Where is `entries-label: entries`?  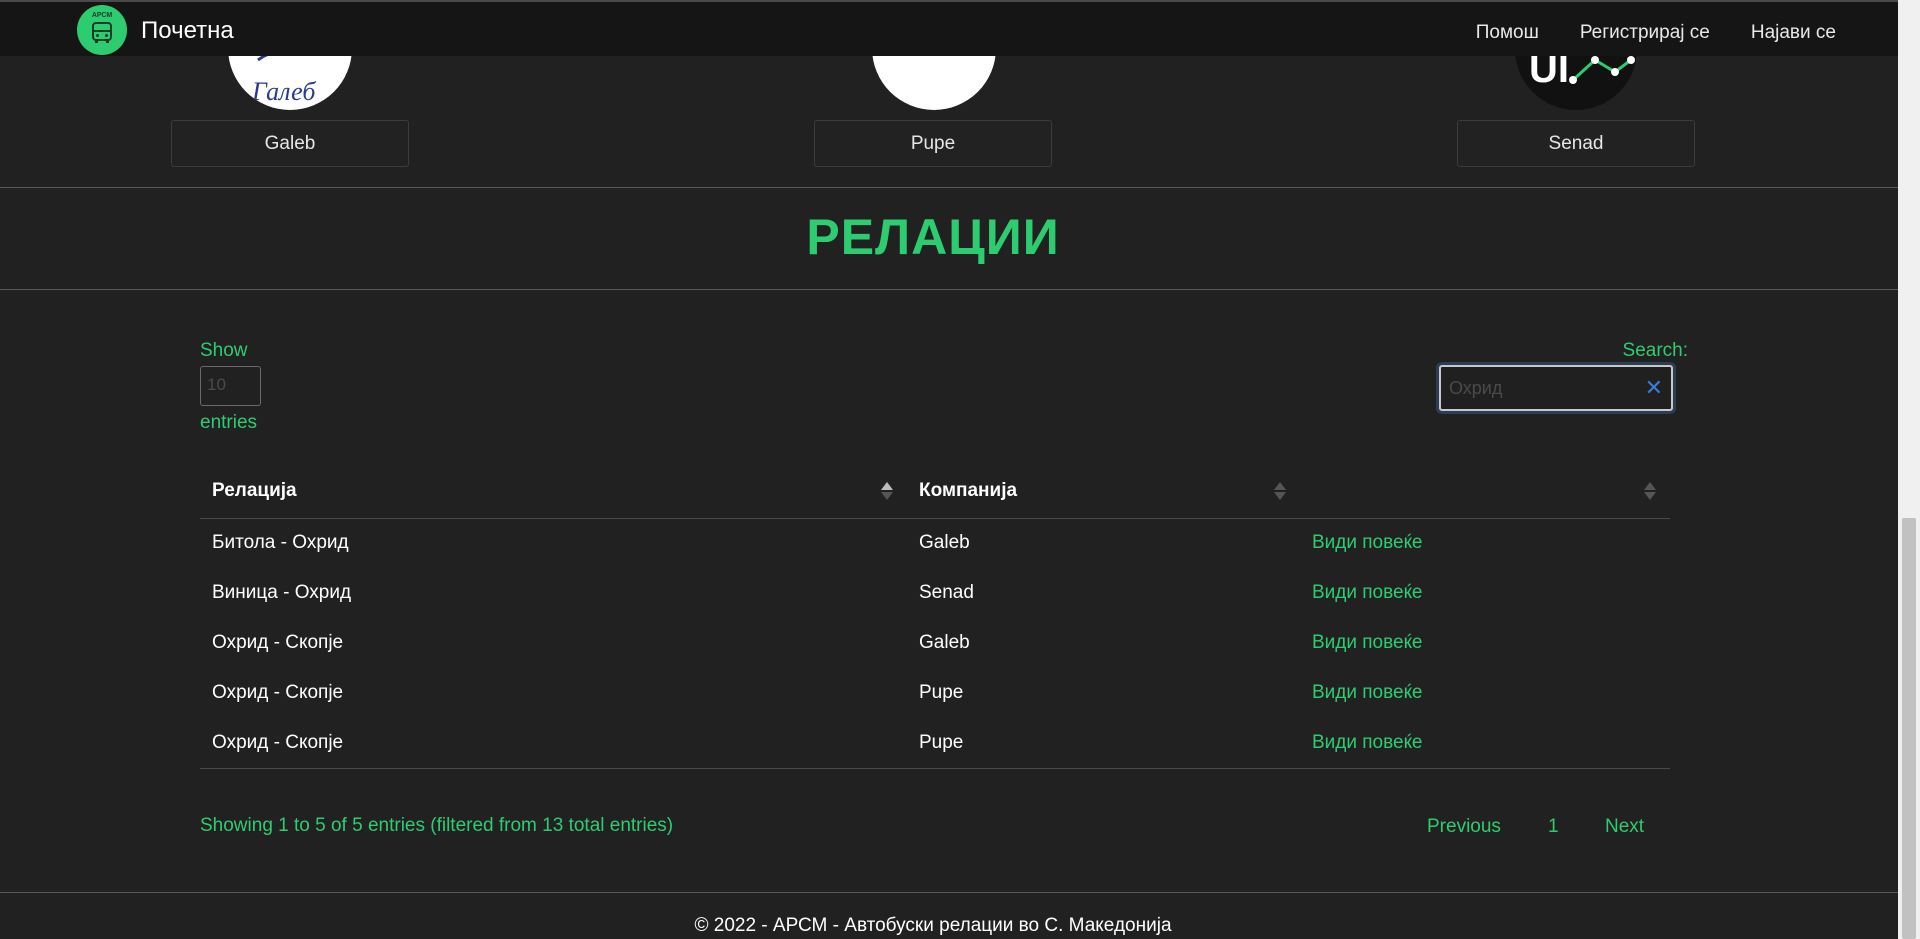 entries-label: entries is located at coordinates (229, 422).